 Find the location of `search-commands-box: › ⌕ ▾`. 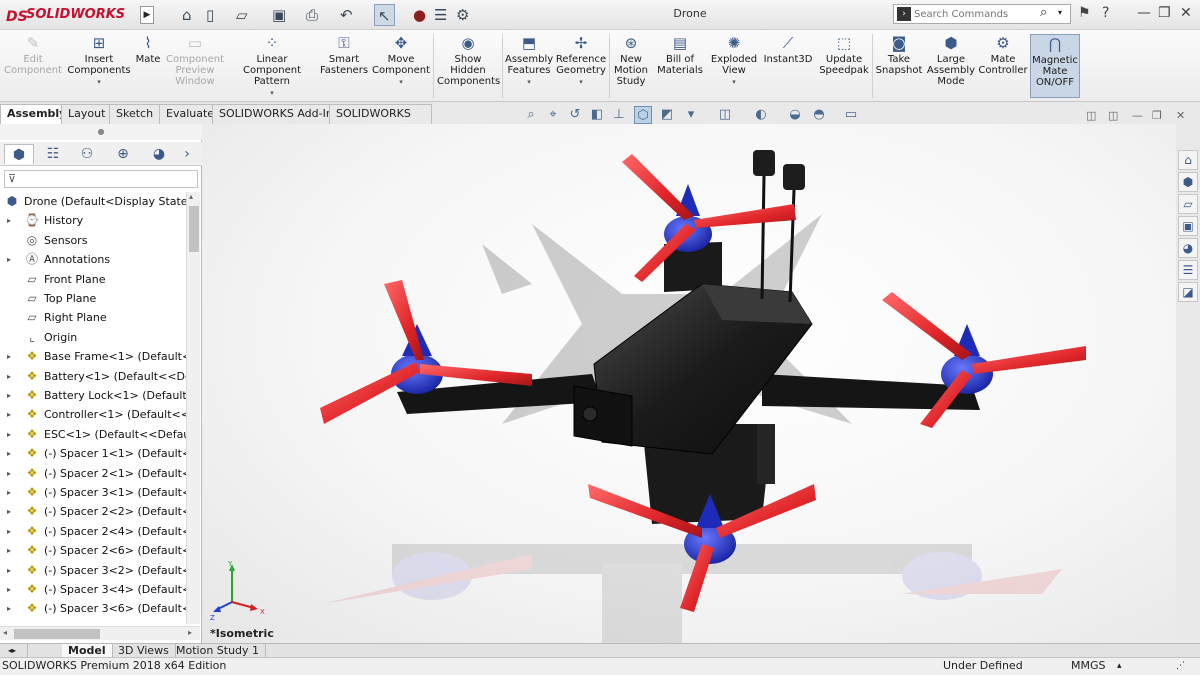

search-commands-box: › ⌕ ▾ is located at coordinates (982, 14).